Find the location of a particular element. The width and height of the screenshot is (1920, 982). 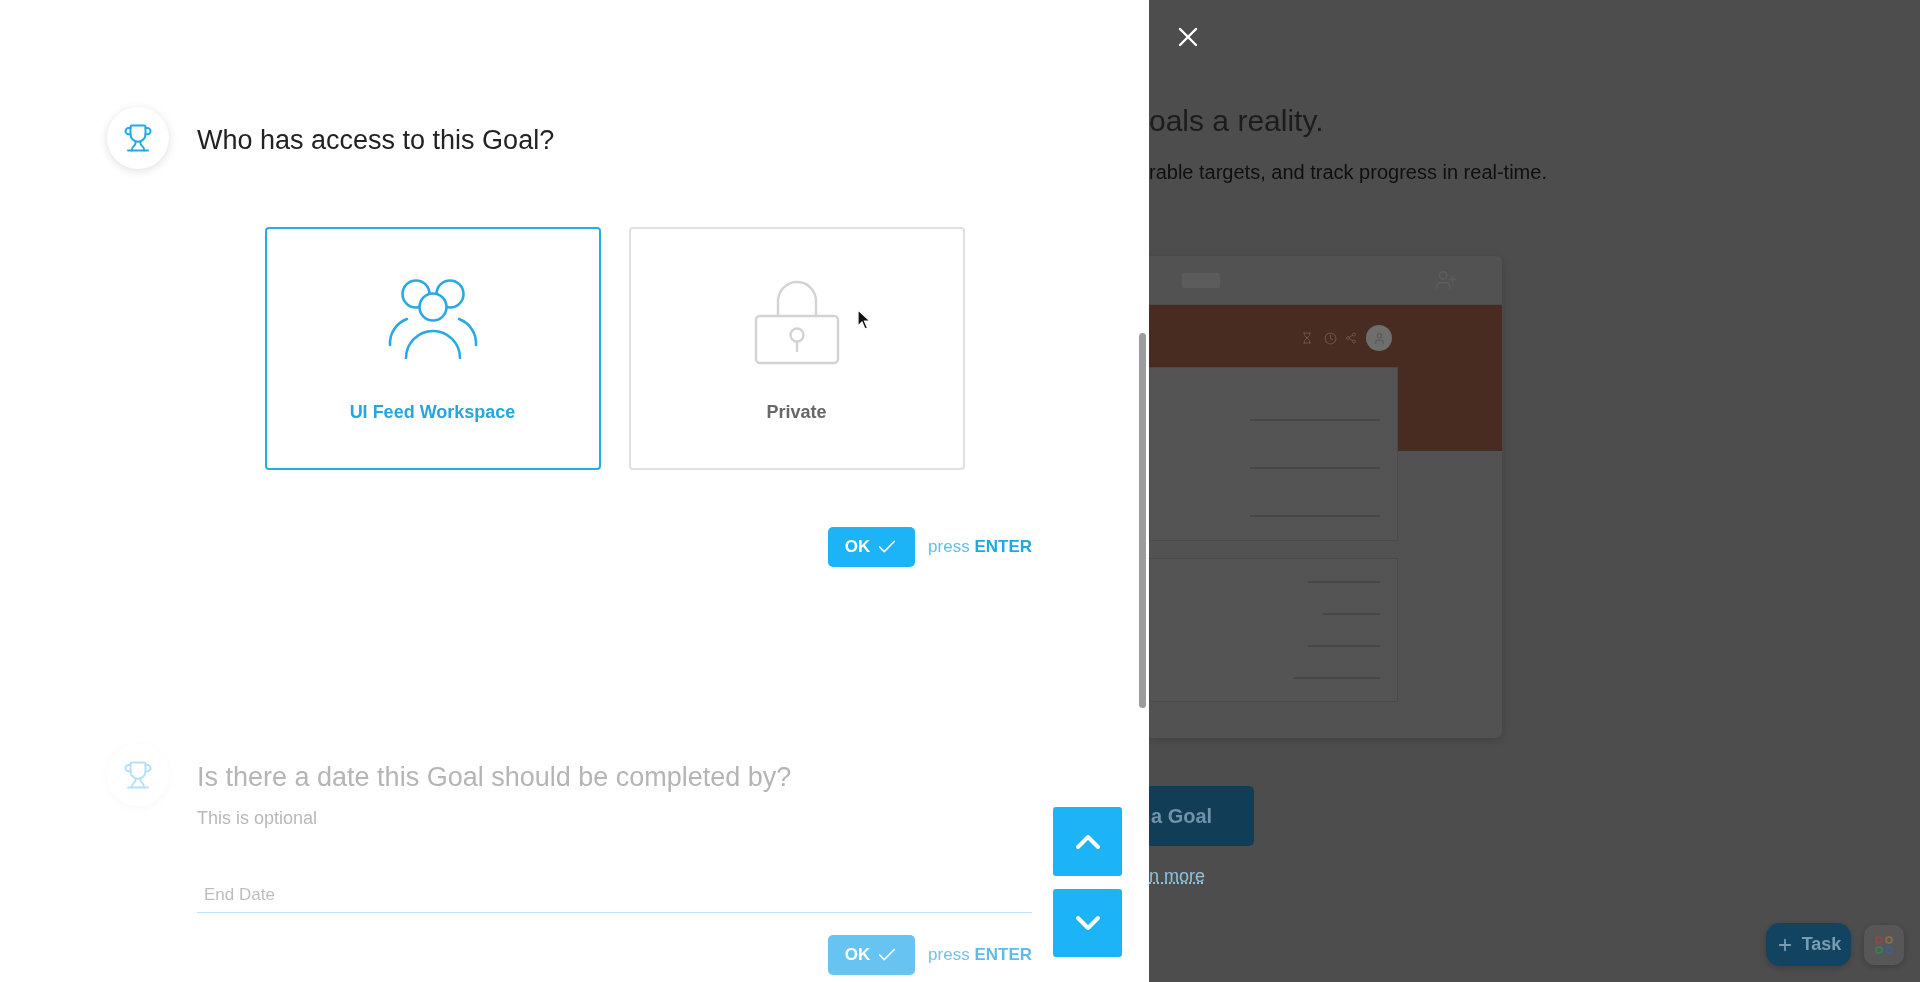

hourglass-icon is located at coordinates (1307, 338).